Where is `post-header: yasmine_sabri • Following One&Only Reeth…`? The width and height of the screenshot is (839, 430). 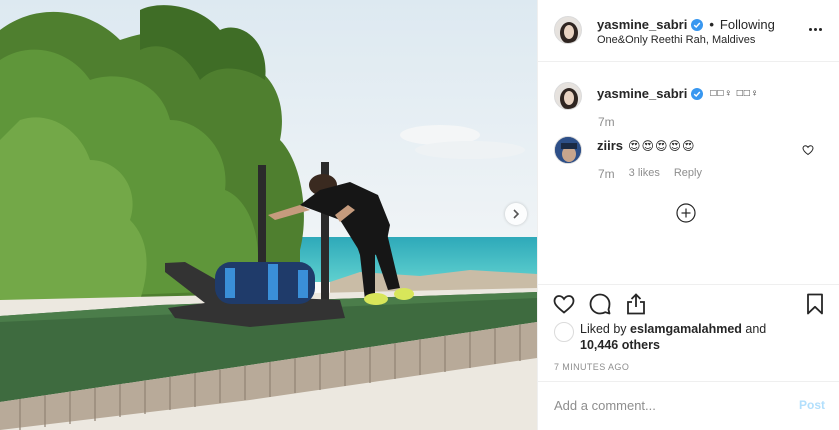 post-header: yasmine_sabri • Following One&Only Reeth… is located at coordinates (688, 31).